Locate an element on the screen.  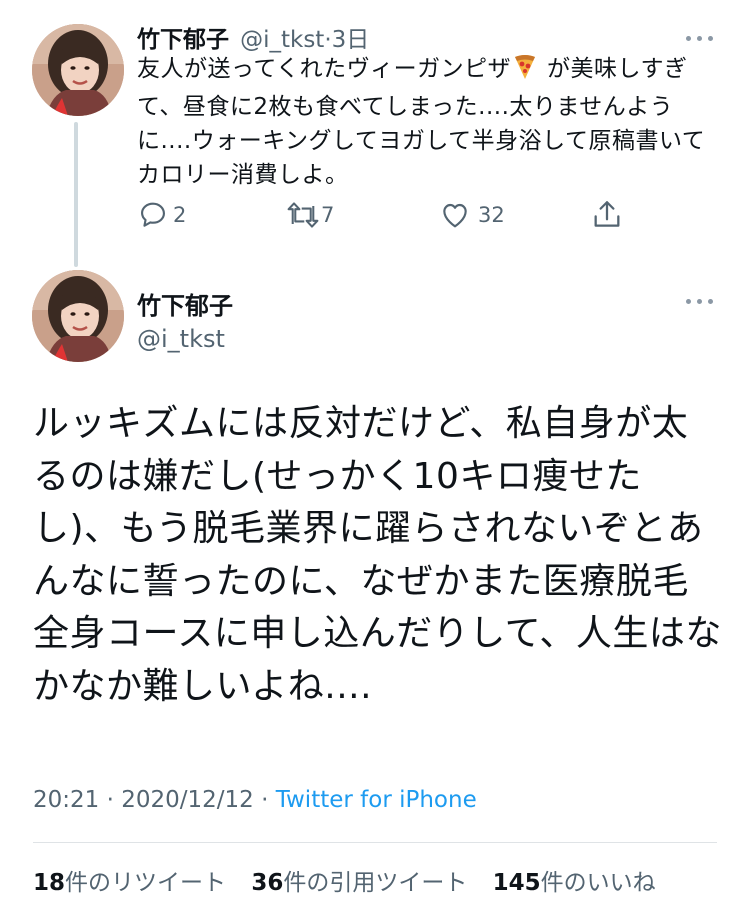
retweet-count: 7 is located at coordinates (328, 215).